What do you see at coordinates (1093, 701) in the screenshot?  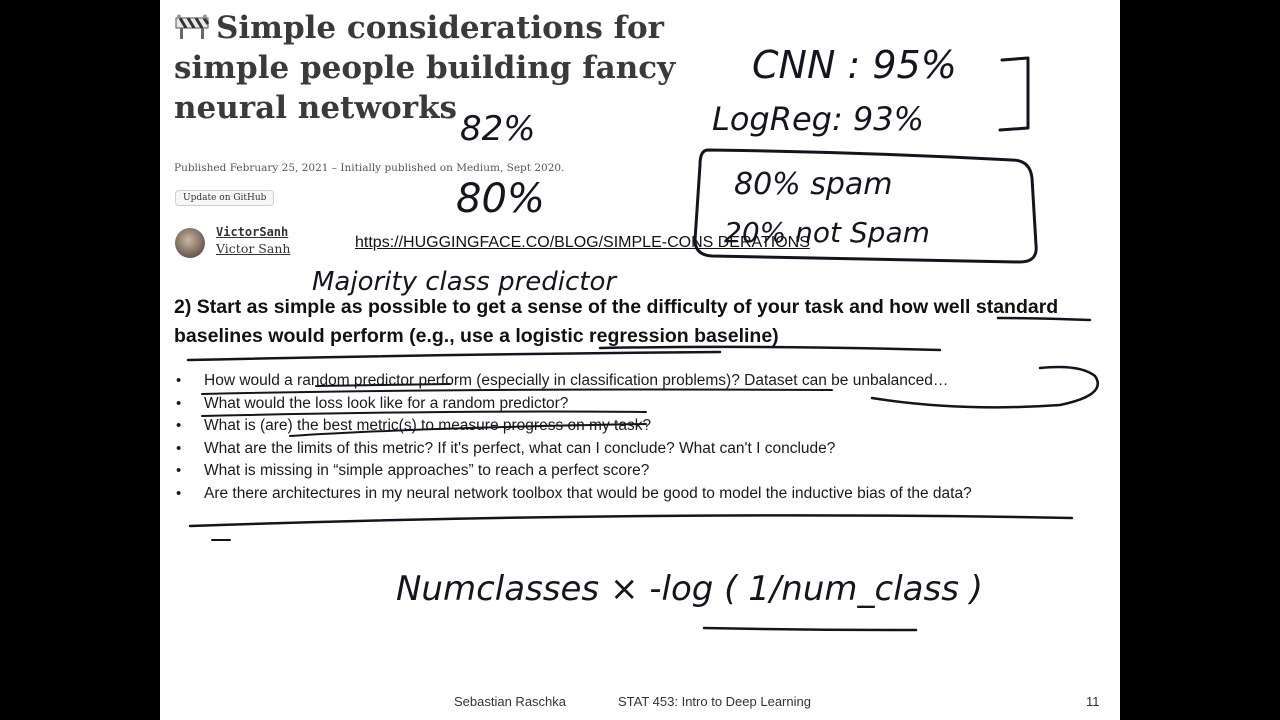 I see `page-number: 11` at bounding box center [1093, 701].